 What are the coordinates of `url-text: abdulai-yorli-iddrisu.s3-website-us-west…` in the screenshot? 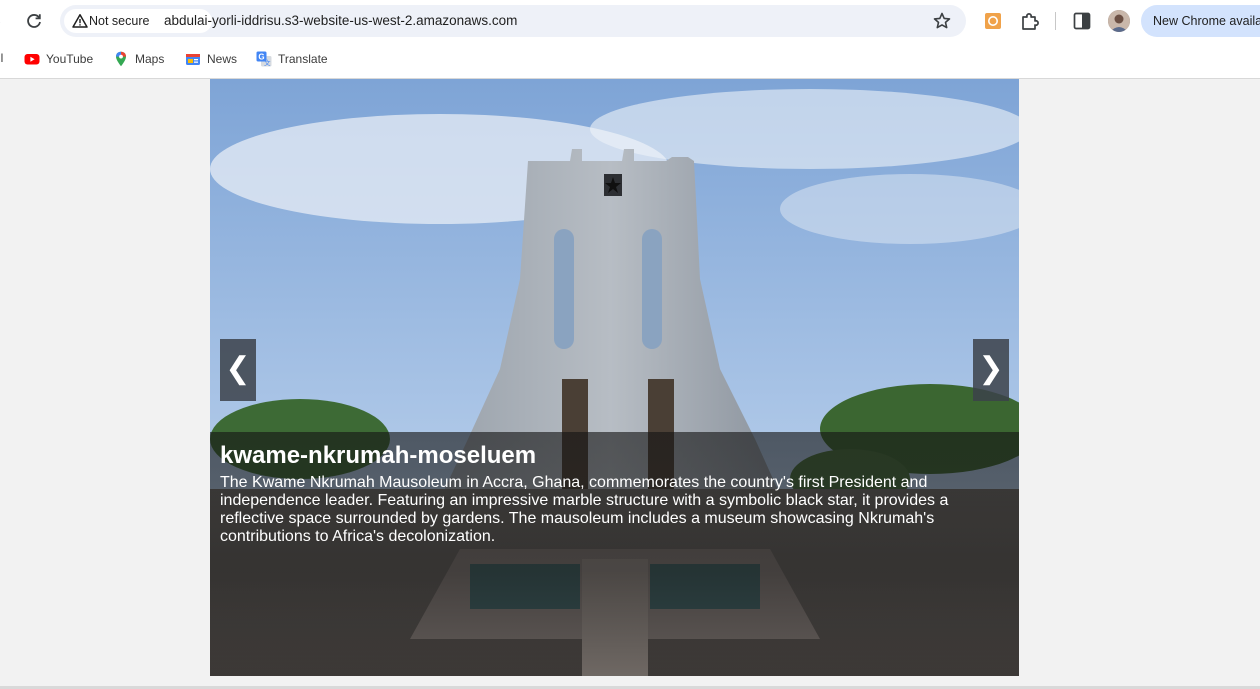 It's located at (340, 21).